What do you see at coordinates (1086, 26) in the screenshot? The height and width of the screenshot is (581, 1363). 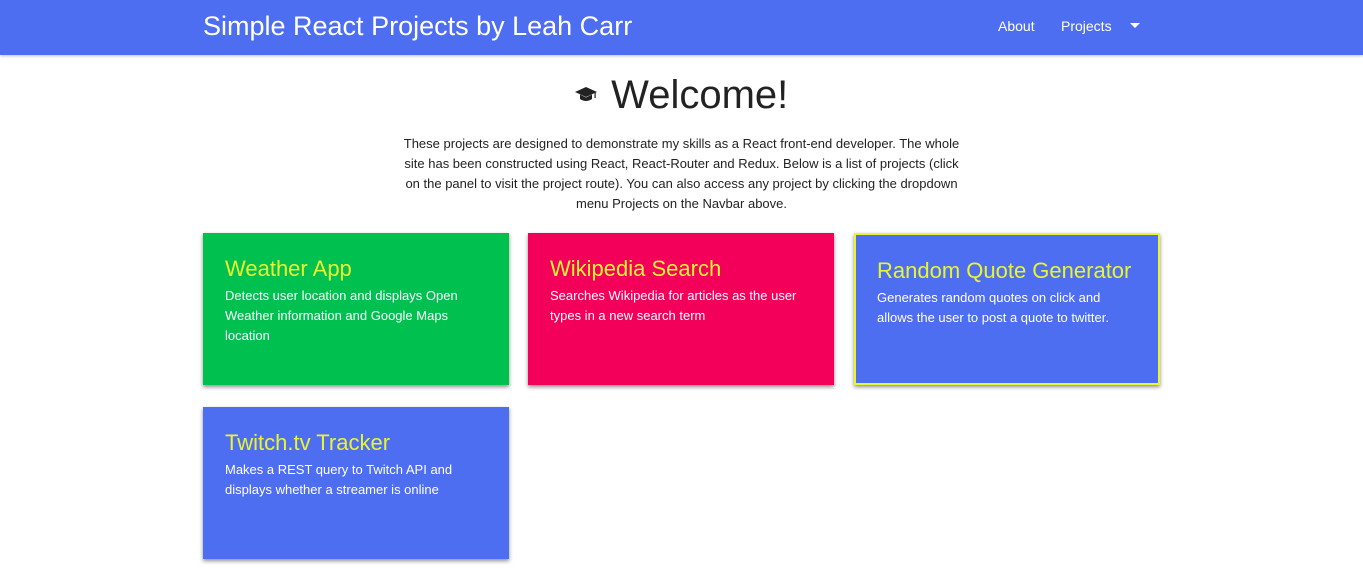 I see `nav-projects-dropdown: Projects` at bounding box center [1086, 26].